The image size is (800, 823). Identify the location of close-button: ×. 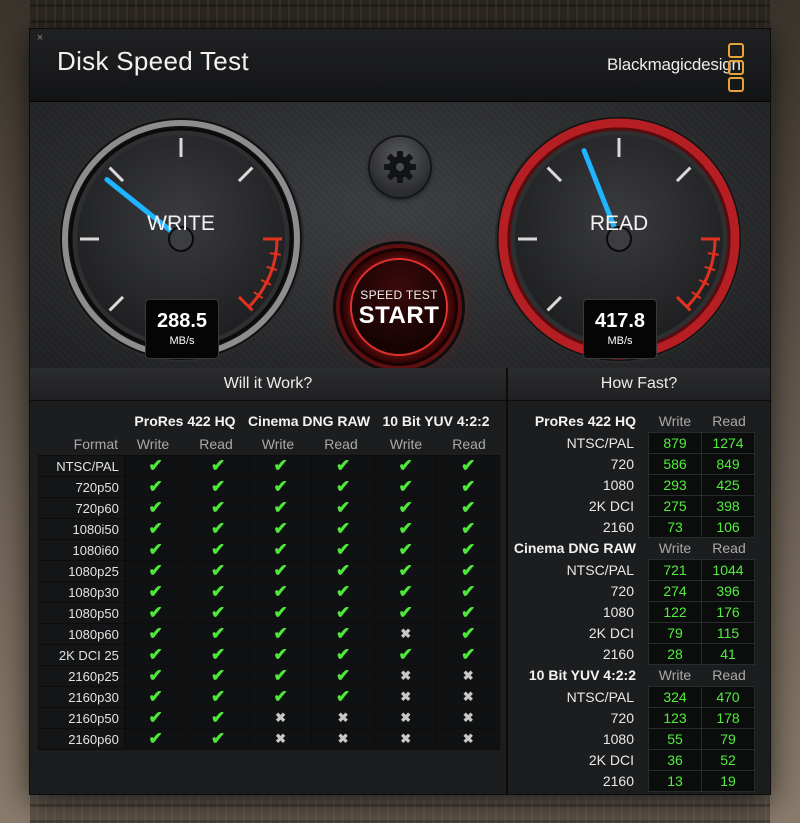
(40, 38).